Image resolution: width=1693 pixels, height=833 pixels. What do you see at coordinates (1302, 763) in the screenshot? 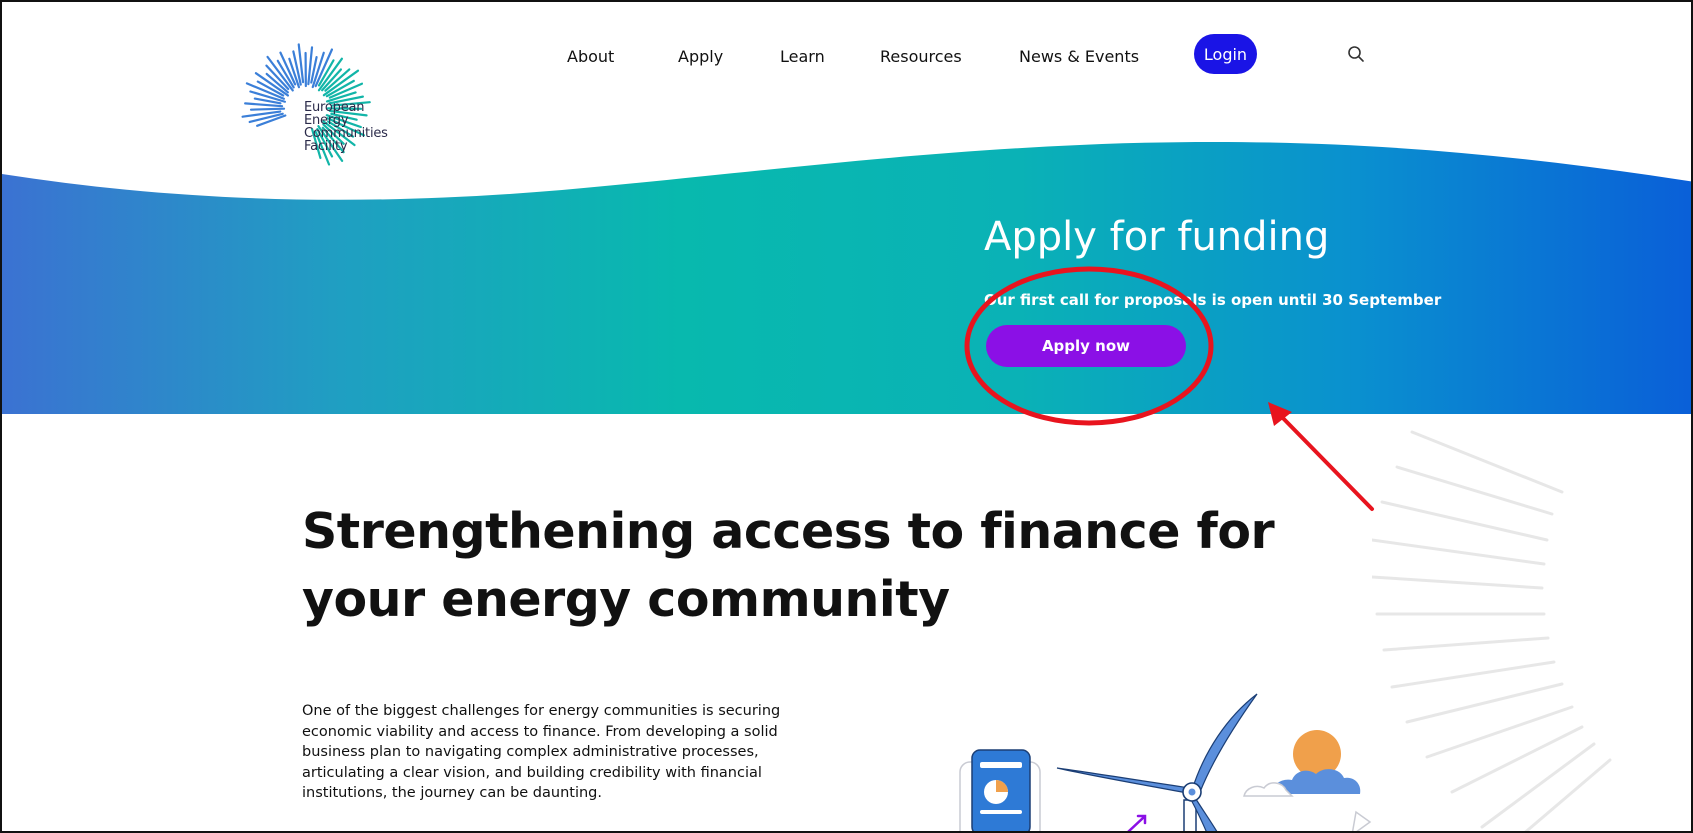
I see `sun-cloud-icon` at bounding box center [1302, 763].